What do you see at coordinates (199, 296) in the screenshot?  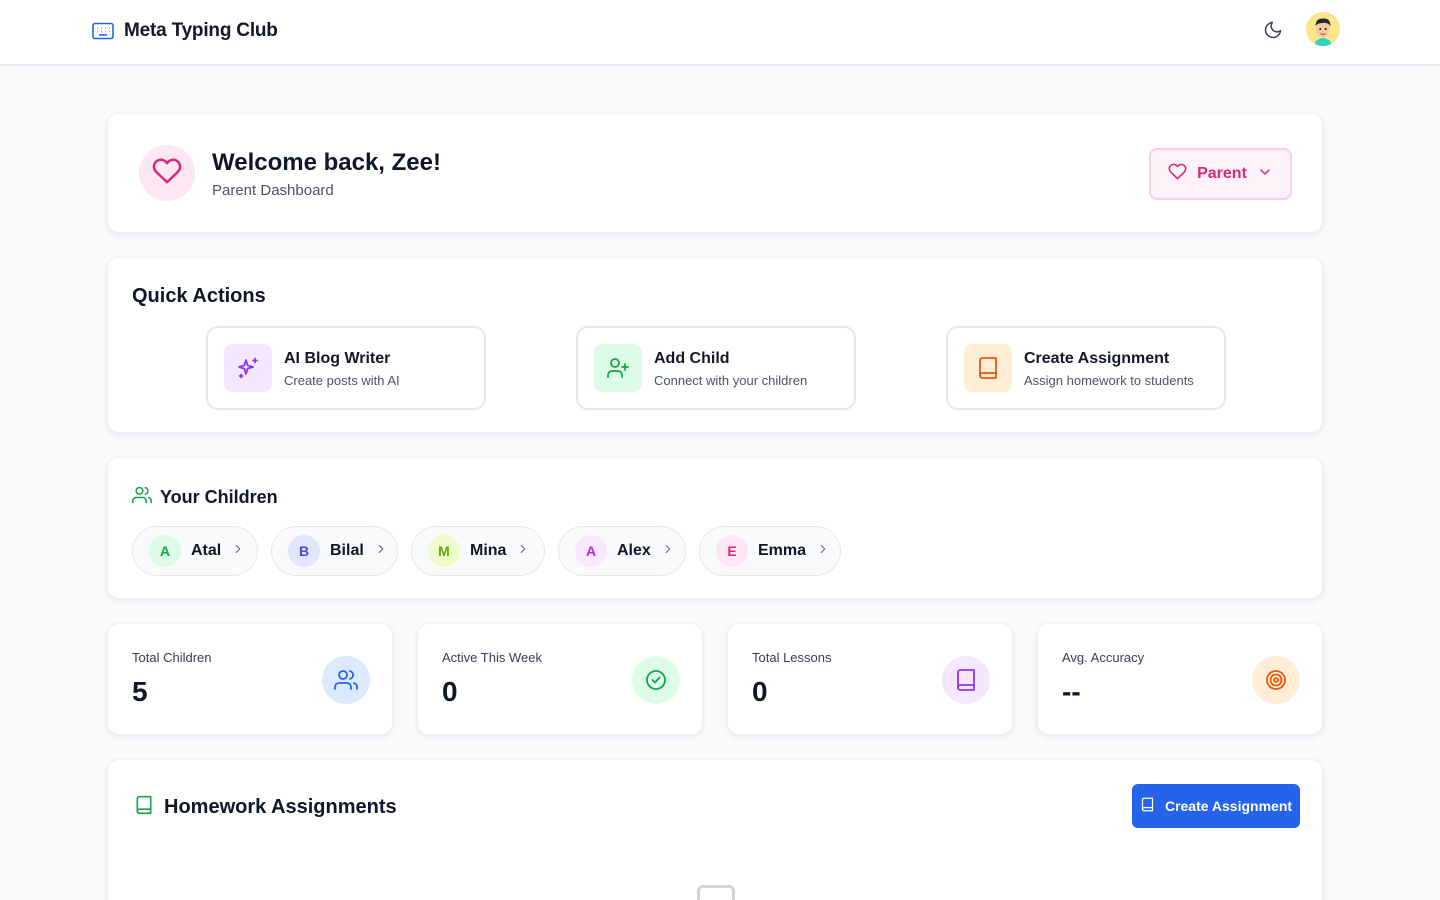 I see `quick-actions-title: Quick Actions` at bounding box center [199, 296].